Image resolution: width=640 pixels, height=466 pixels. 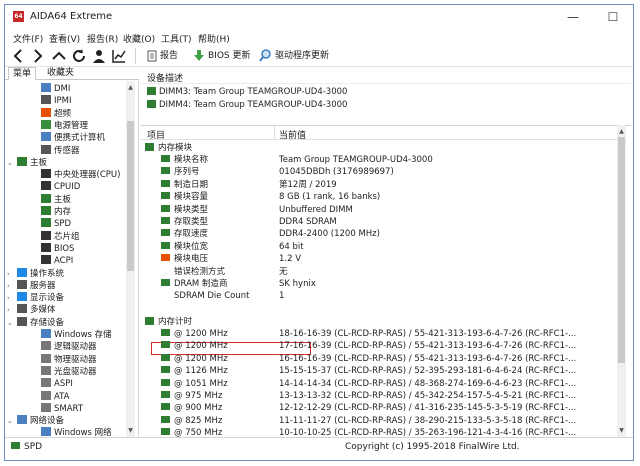 I want to click on tree-item: 中央处理器(CPU), so click(x=80, y=175).